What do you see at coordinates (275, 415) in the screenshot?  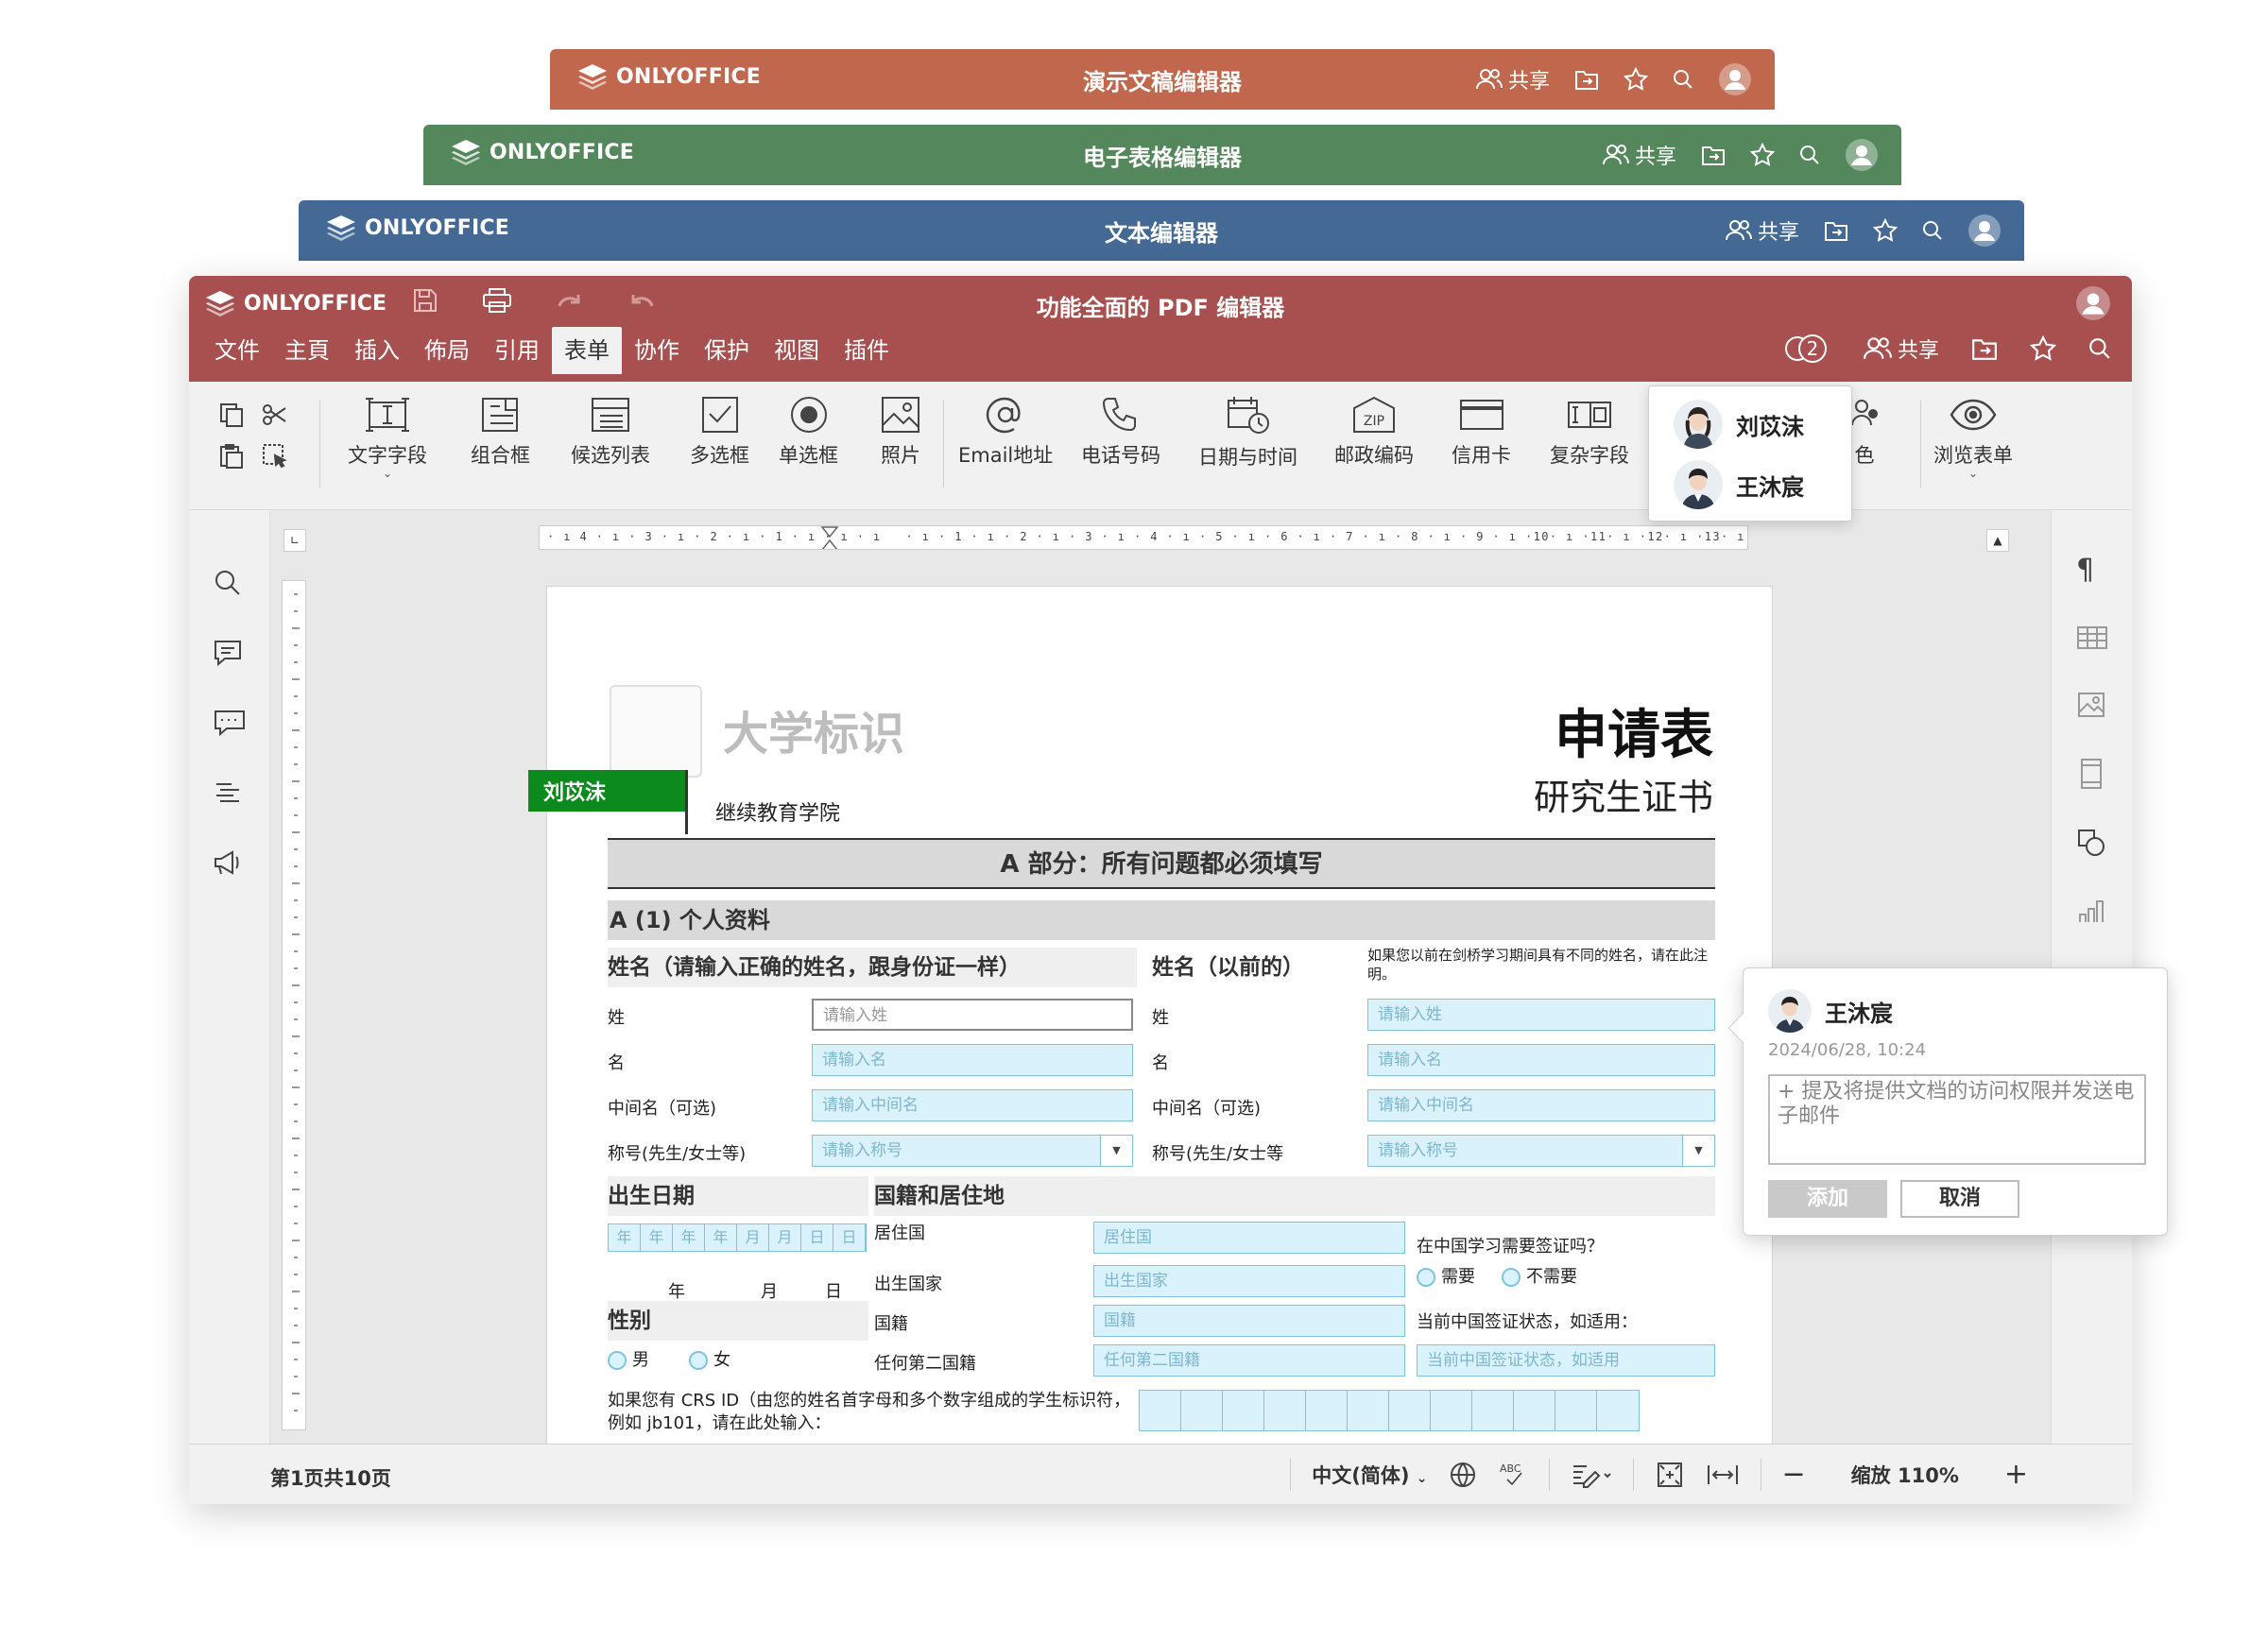 I see `cut-icon` at bounding box center [275, 415].